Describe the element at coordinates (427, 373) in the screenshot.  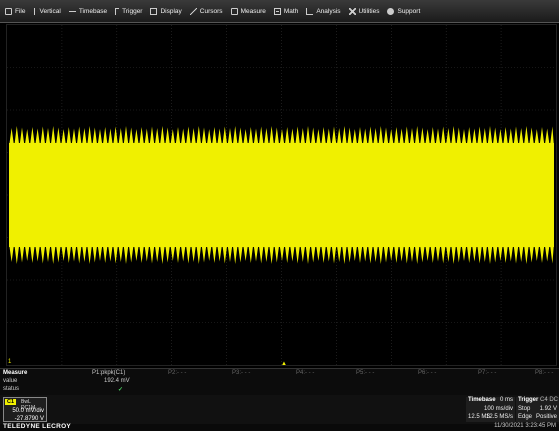
I see `param-p6-label: P6:- - -` at that location.